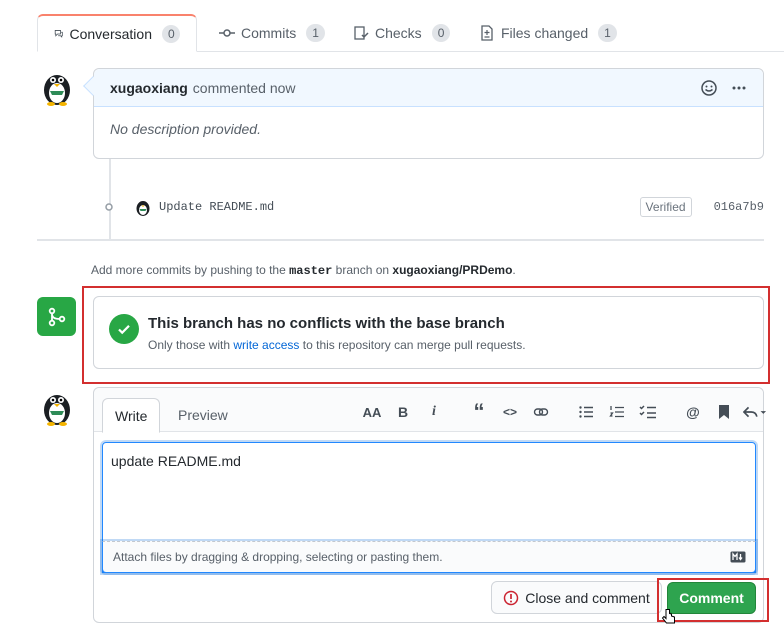 The width and height of the screenshot is (784, 626). I want to click on heading-button: AA, so click(372, 412).